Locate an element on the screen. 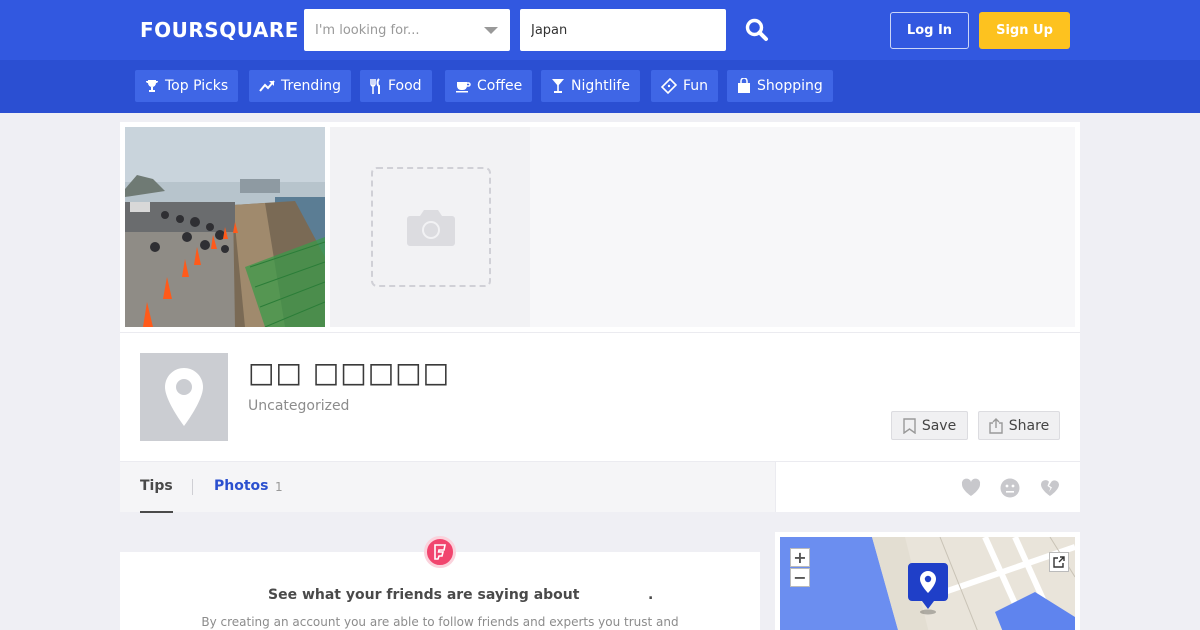 The width and height of the screenshot is (1200, 630). broken-heart-icon is located at coordinates (1050, 488).